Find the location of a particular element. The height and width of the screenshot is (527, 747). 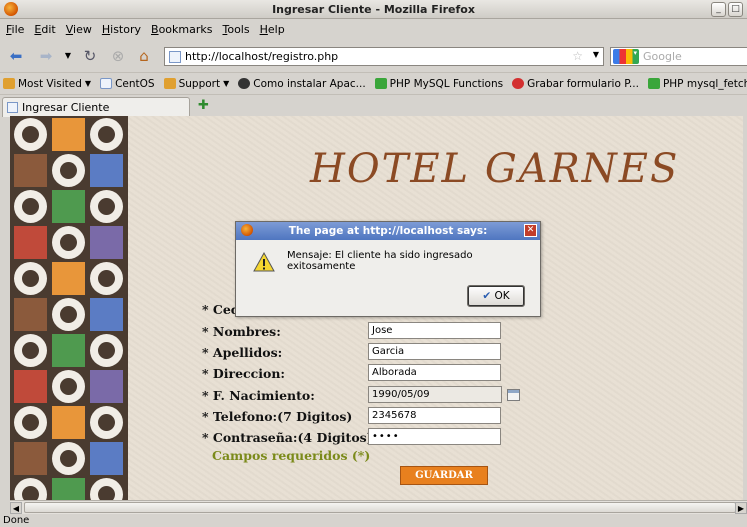

window-title-bar: Ingresar Cliente - Mozilla Firefox _ □ is located at coordinates (373, 9).